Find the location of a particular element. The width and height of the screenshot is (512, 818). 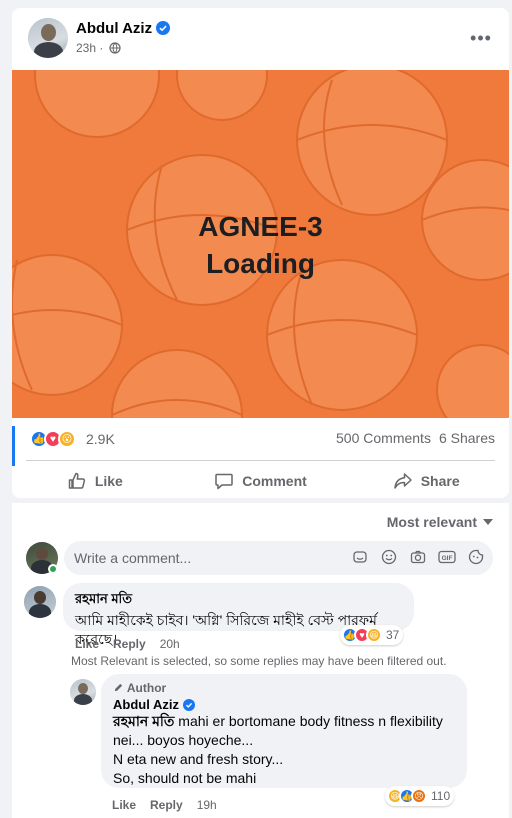

mention-link: রহমান মতি is located at coordinates (143, 721).